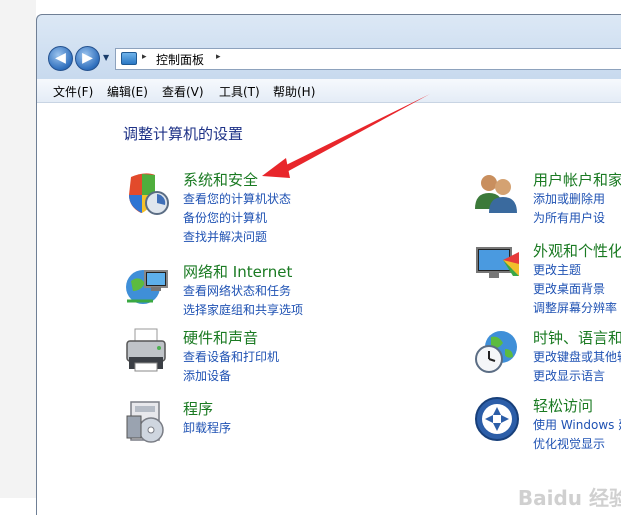 The width and height of the screenshot is (621, 515). Describe the element at coordinates (569, 288) in the screenshot. I see `category-link: 更改桌面背景` at that location.